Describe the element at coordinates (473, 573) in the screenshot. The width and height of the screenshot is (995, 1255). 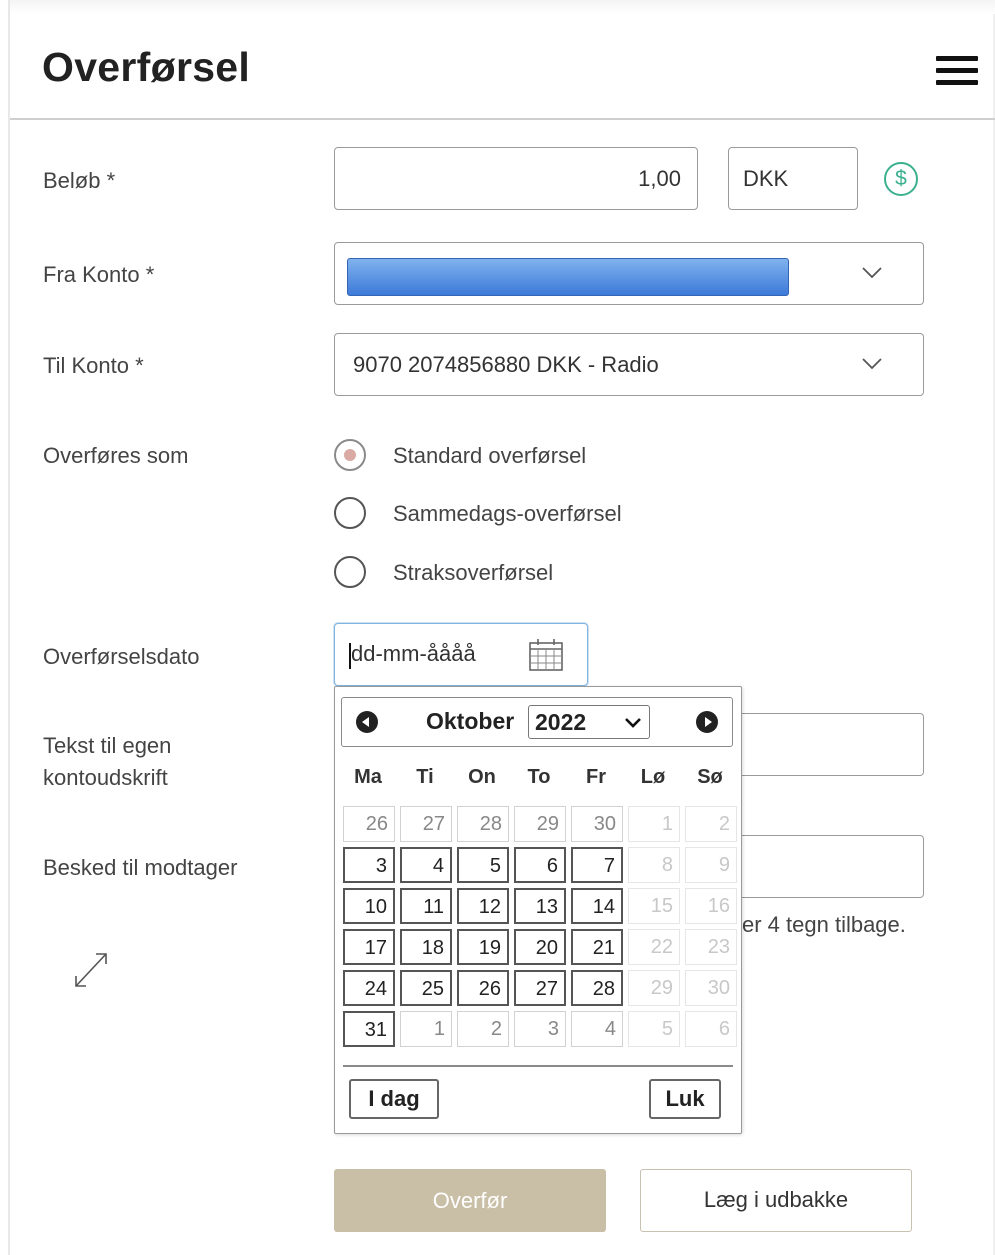
I see `radio-instant-label: Straksoverførsel` at that location.